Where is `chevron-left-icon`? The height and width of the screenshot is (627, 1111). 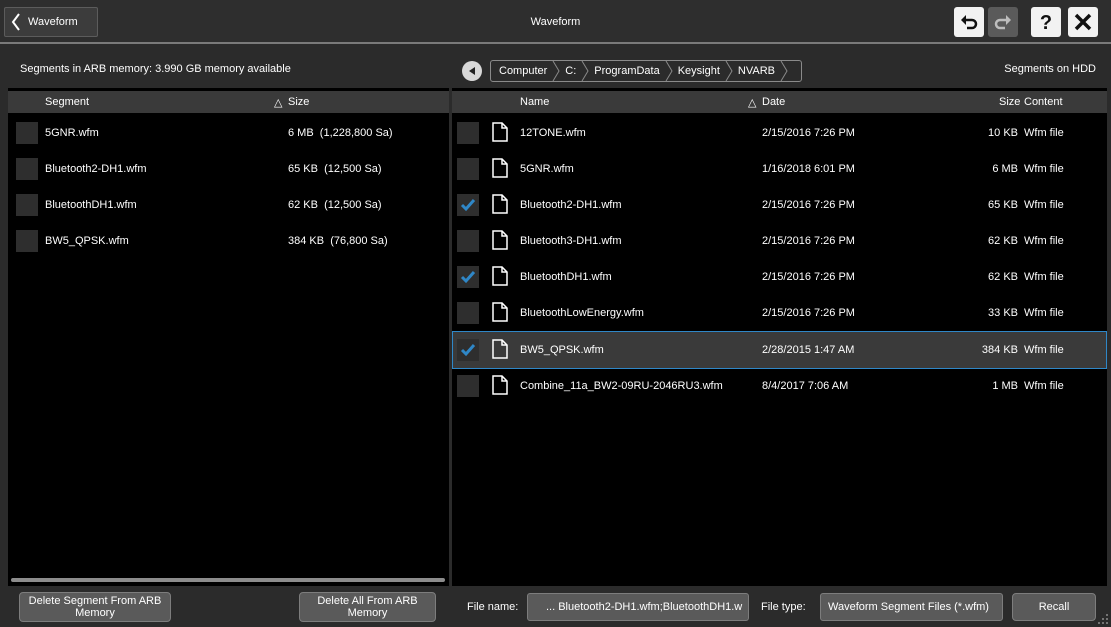 chevron-left-icon is located at coordinates (15, 22).